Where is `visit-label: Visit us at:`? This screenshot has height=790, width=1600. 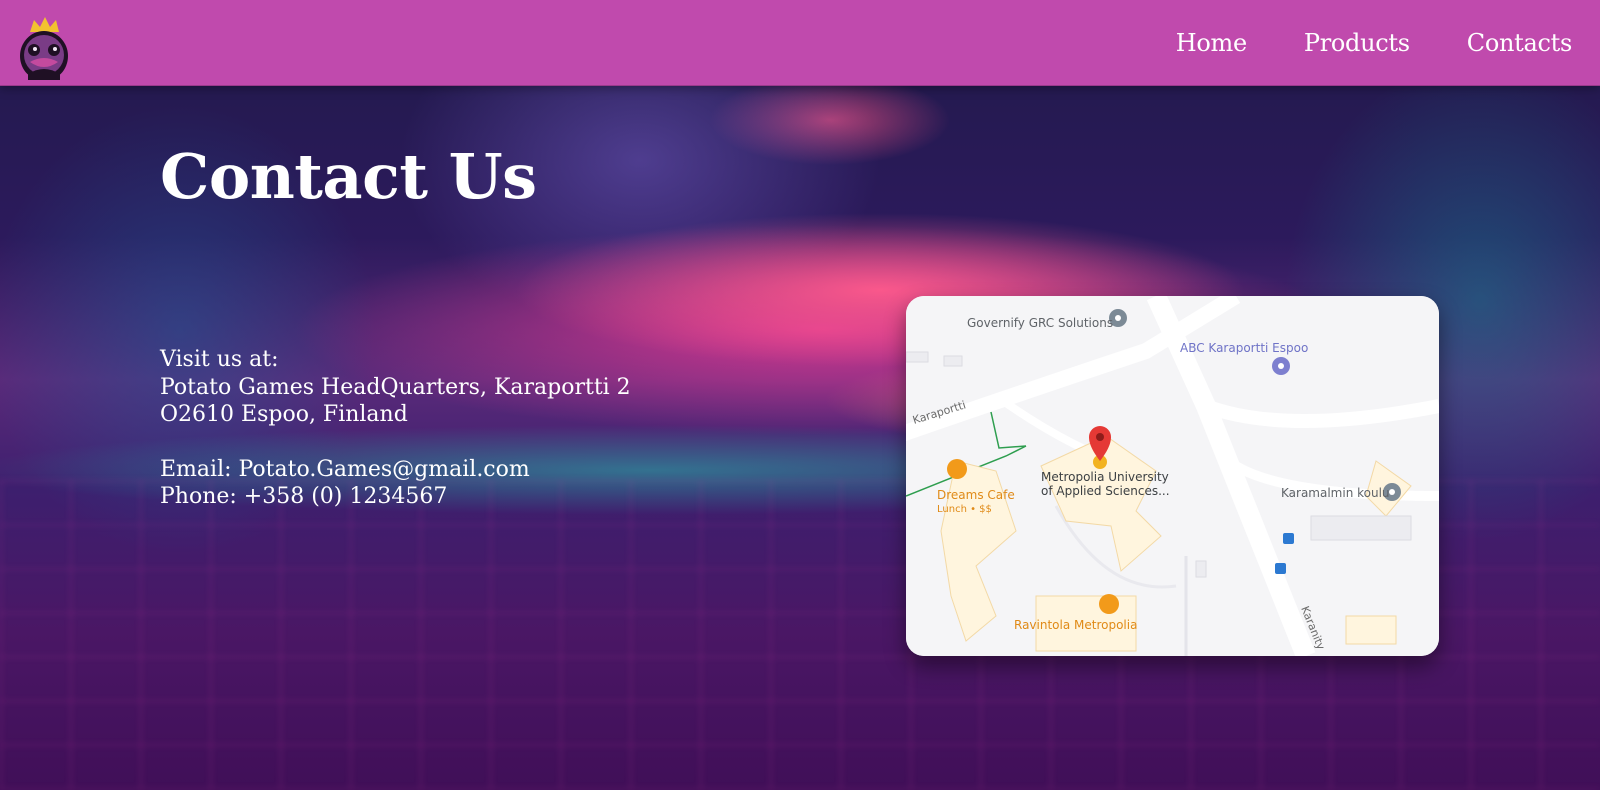 visit-label: Visit us at: is located at coordinates (219, 359).